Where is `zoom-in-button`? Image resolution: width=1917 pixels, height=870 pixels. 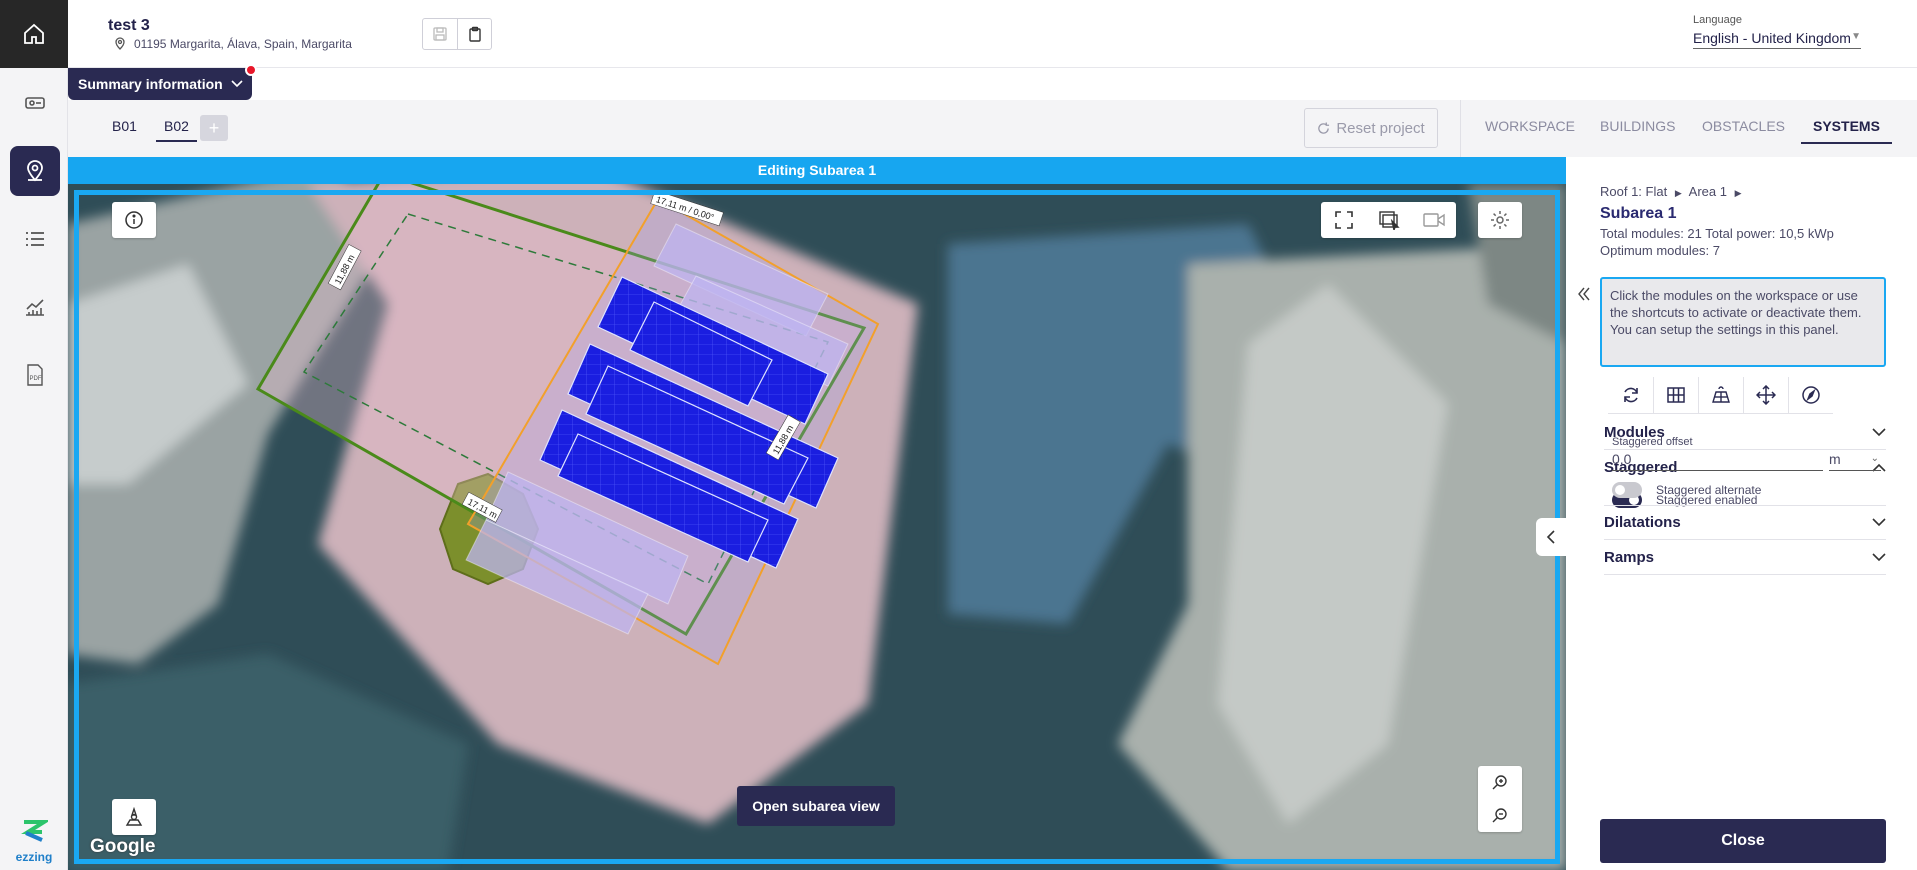 zoom-in-button is located at coordinates (1500, 782).